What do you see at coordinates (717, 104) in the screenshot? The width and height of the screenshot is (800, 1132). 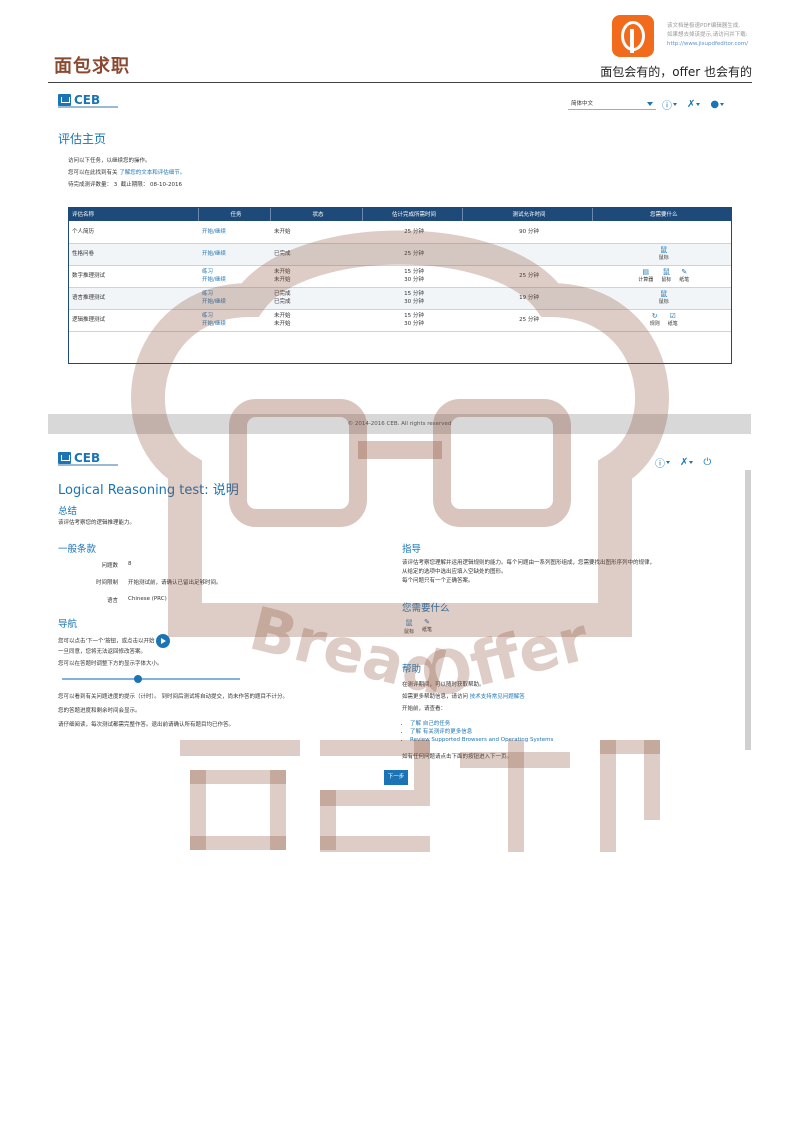 I see `user-icon: ●` at bounding box center [717, 104].